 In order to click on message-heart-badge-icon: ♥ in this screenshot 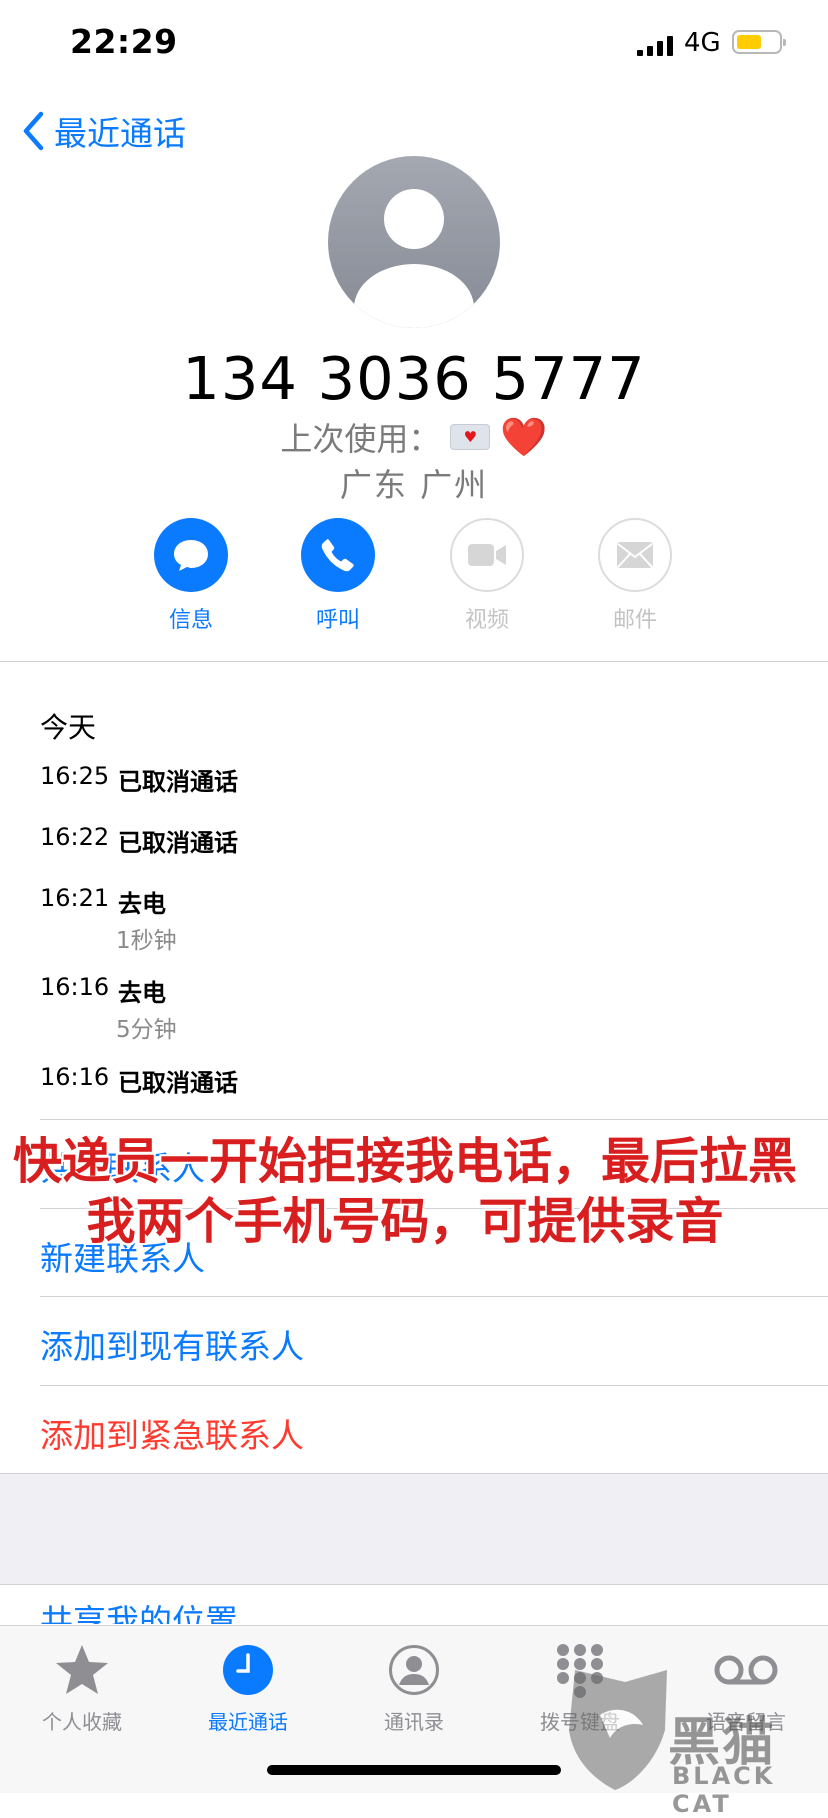, I will do `click(470, 437)`.